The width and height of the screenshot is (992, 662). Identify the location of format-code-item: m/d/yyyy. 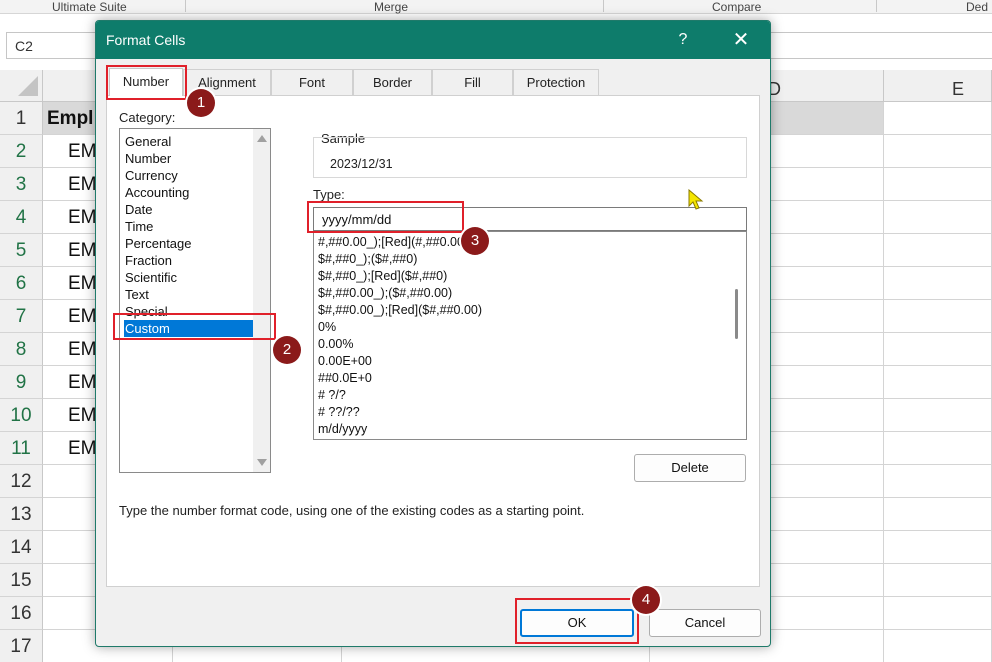
(342, 429).